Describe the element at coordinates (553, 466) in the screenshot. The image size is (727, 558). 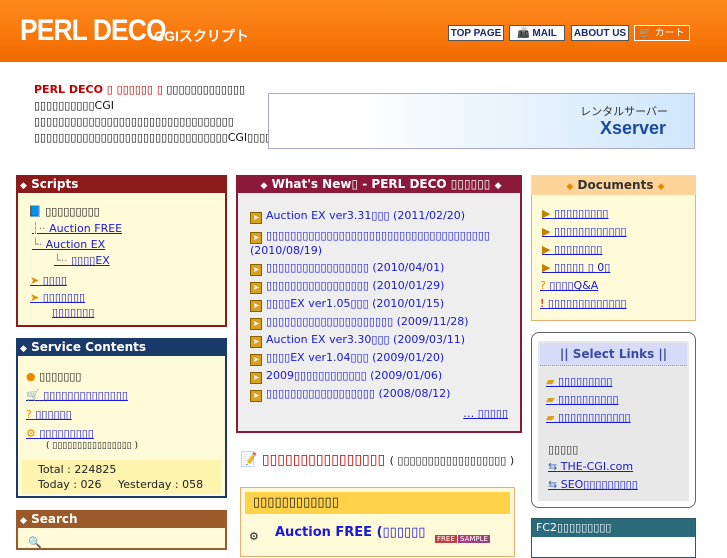
I see `link-arrow-icon: ⇆` at that location.